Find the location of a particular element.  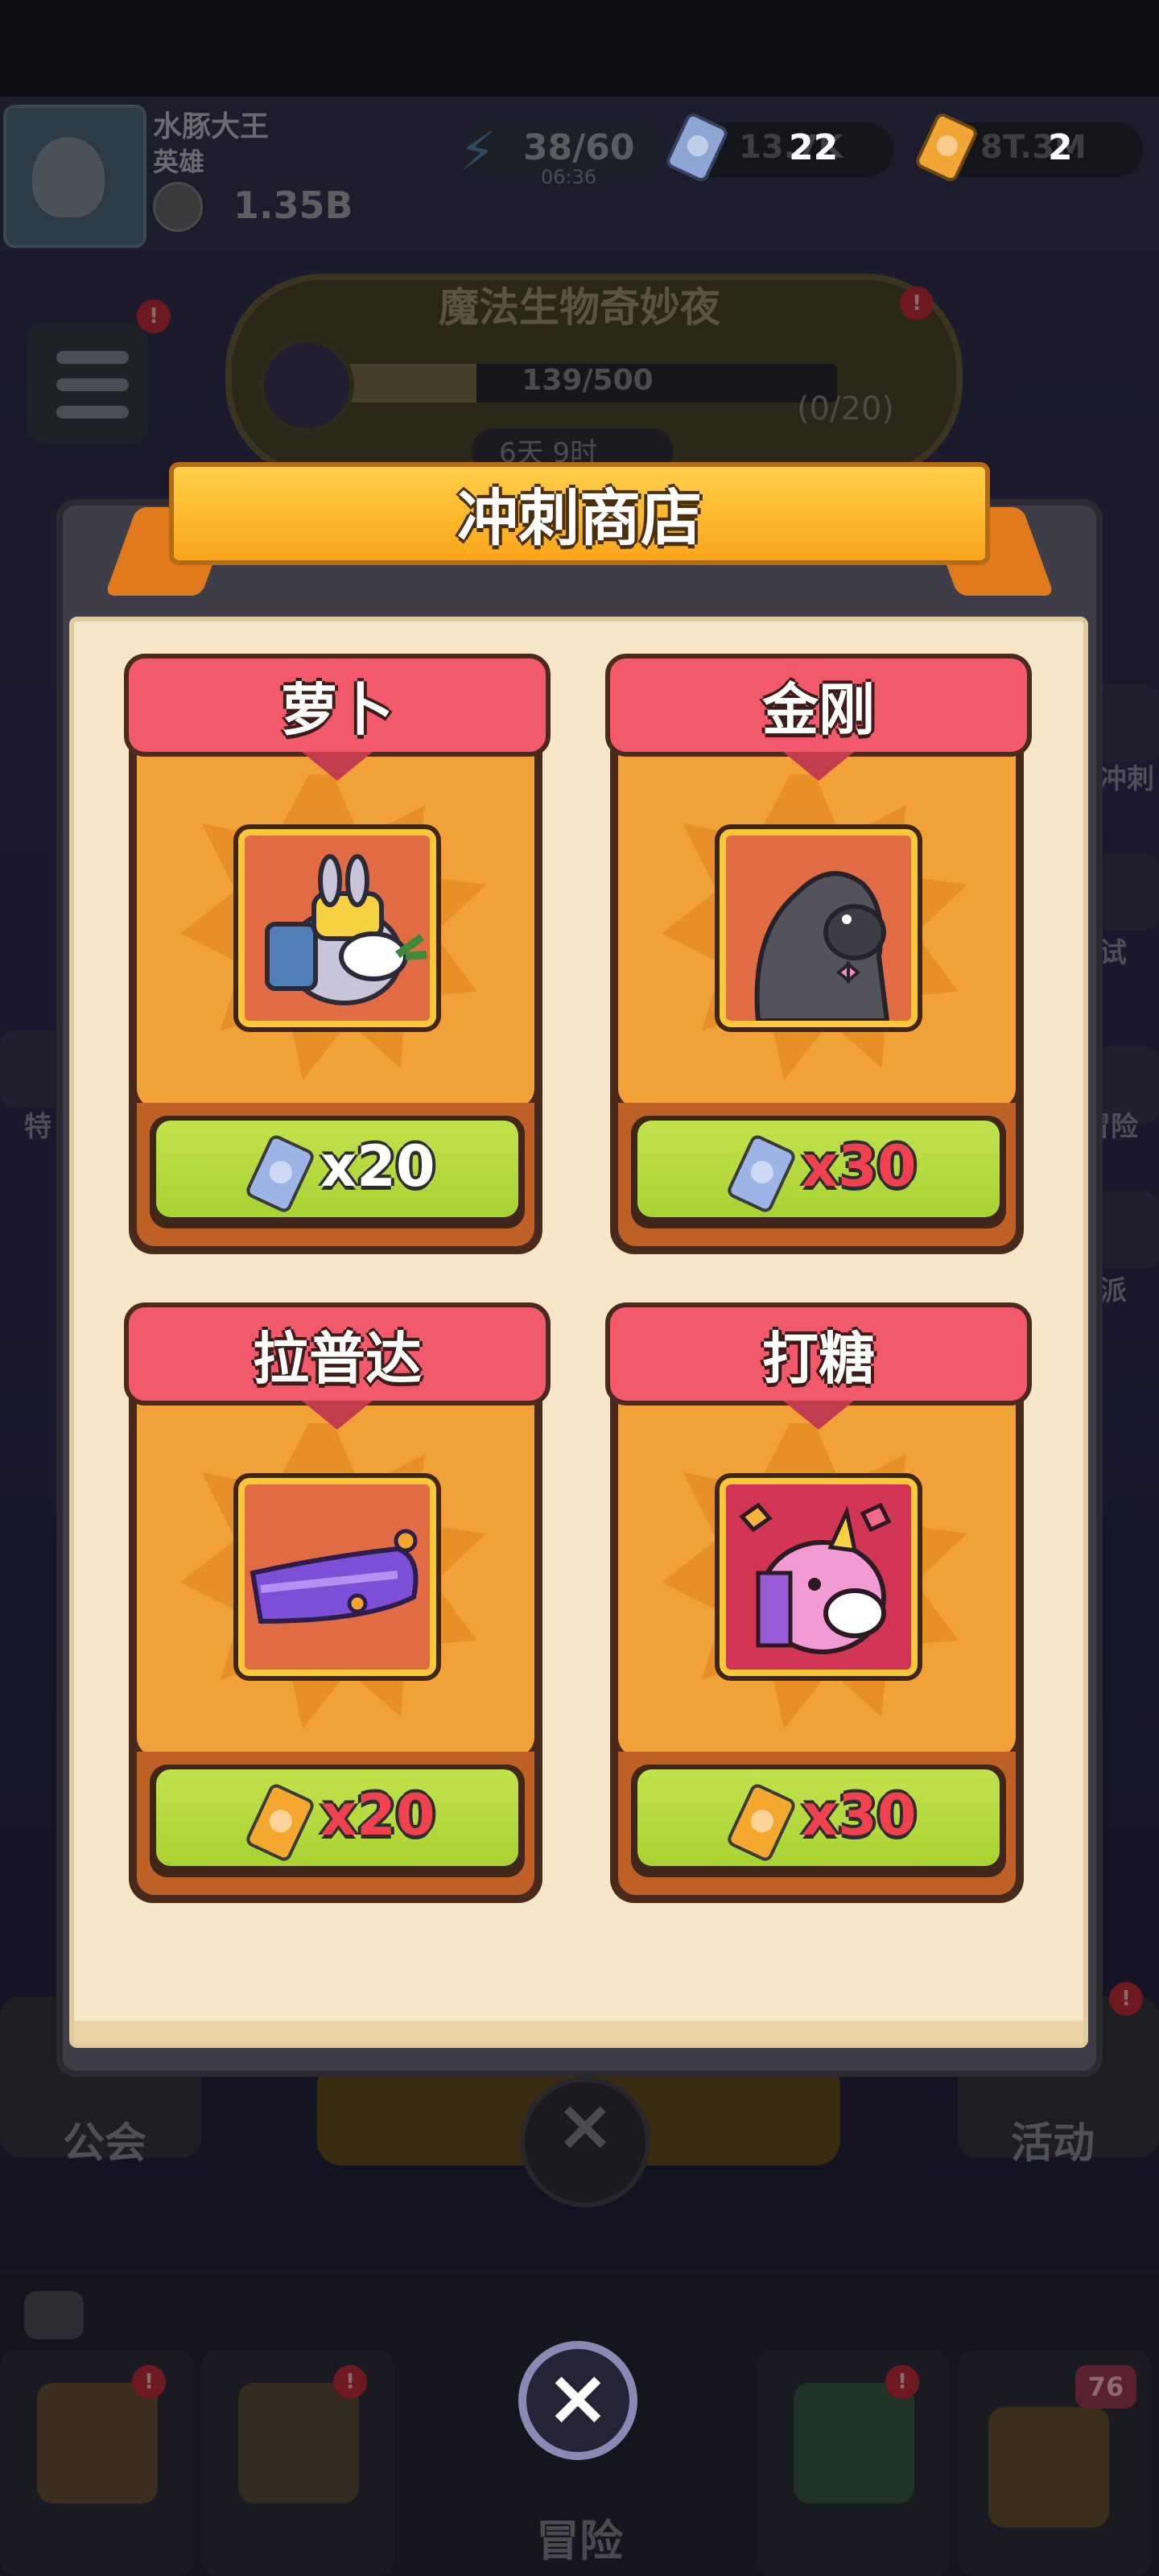

player-name: 水豚大王 is located at coordinates (211, 126).